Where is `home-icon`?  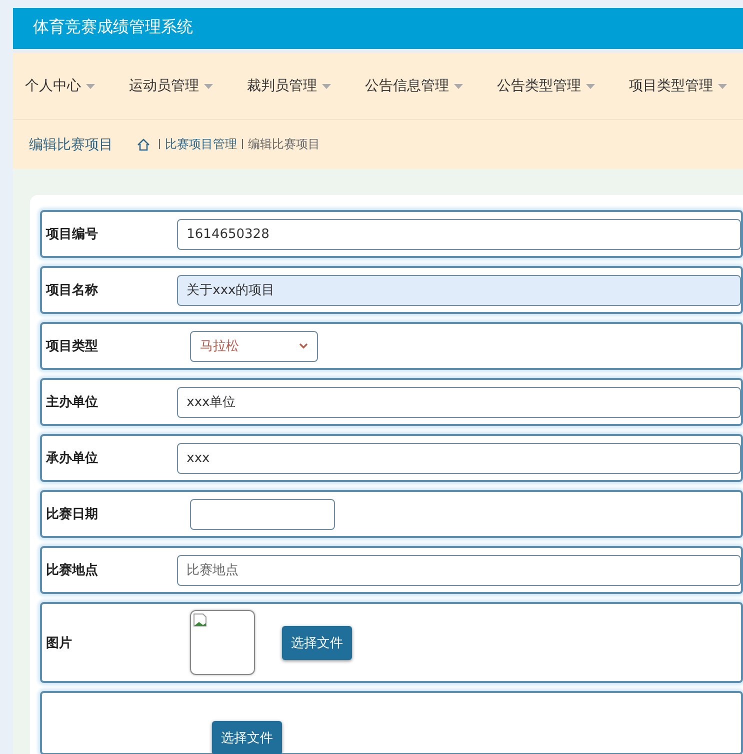
home-icon is located at coordinates (143, 144).